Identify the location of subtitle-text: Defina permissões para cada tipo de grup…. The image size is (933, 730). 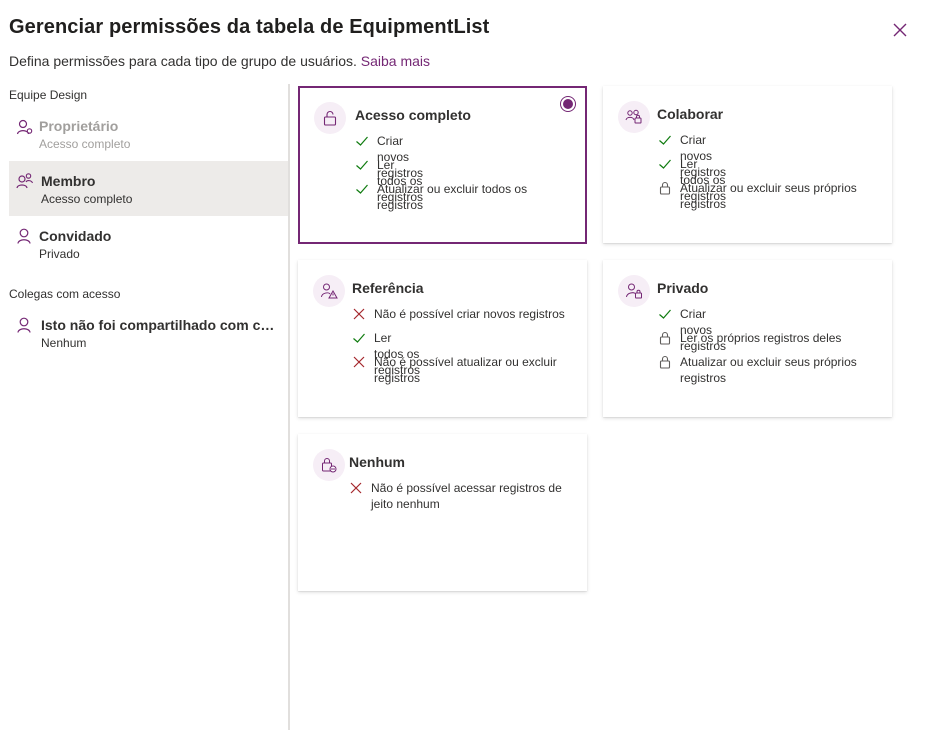
(183, 61).